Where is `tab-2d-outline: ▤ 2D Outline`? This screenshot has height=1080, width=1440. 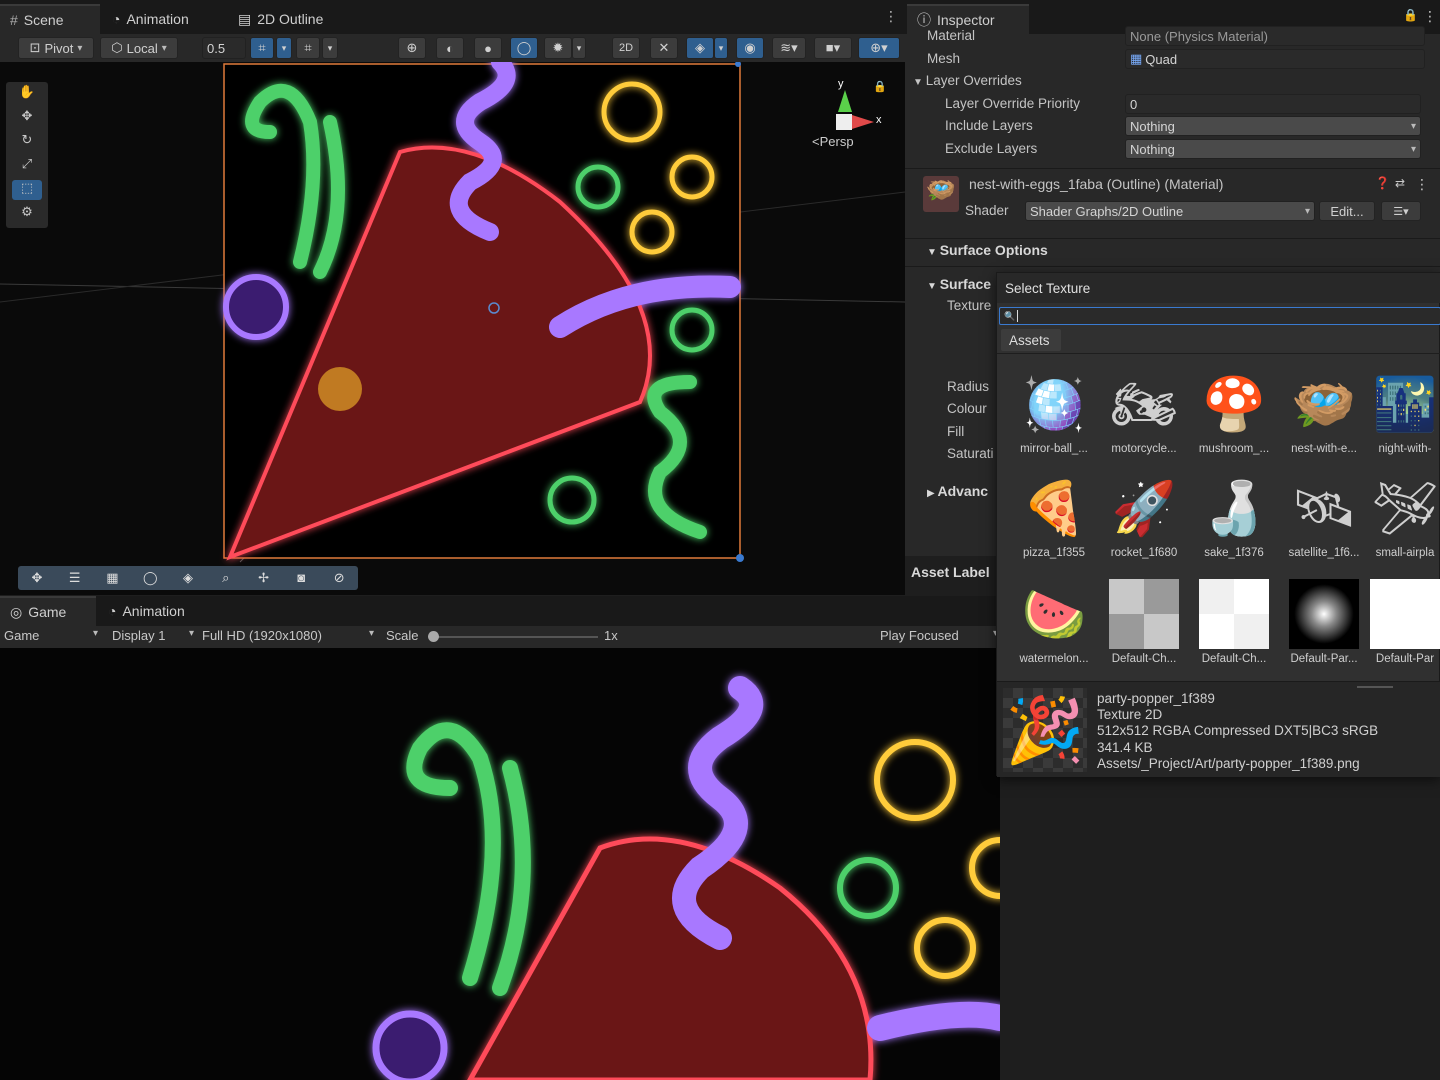 tab-2d-outline: ▤ 2D Outline is located at coordinates (280, 19).